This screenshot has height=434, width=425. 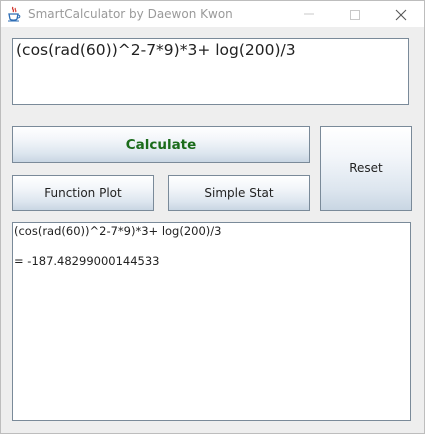 What do you see at coordinates (14, 14) in the screenshot?
I see `java-cup-icon` at bounding box center [14, 14].